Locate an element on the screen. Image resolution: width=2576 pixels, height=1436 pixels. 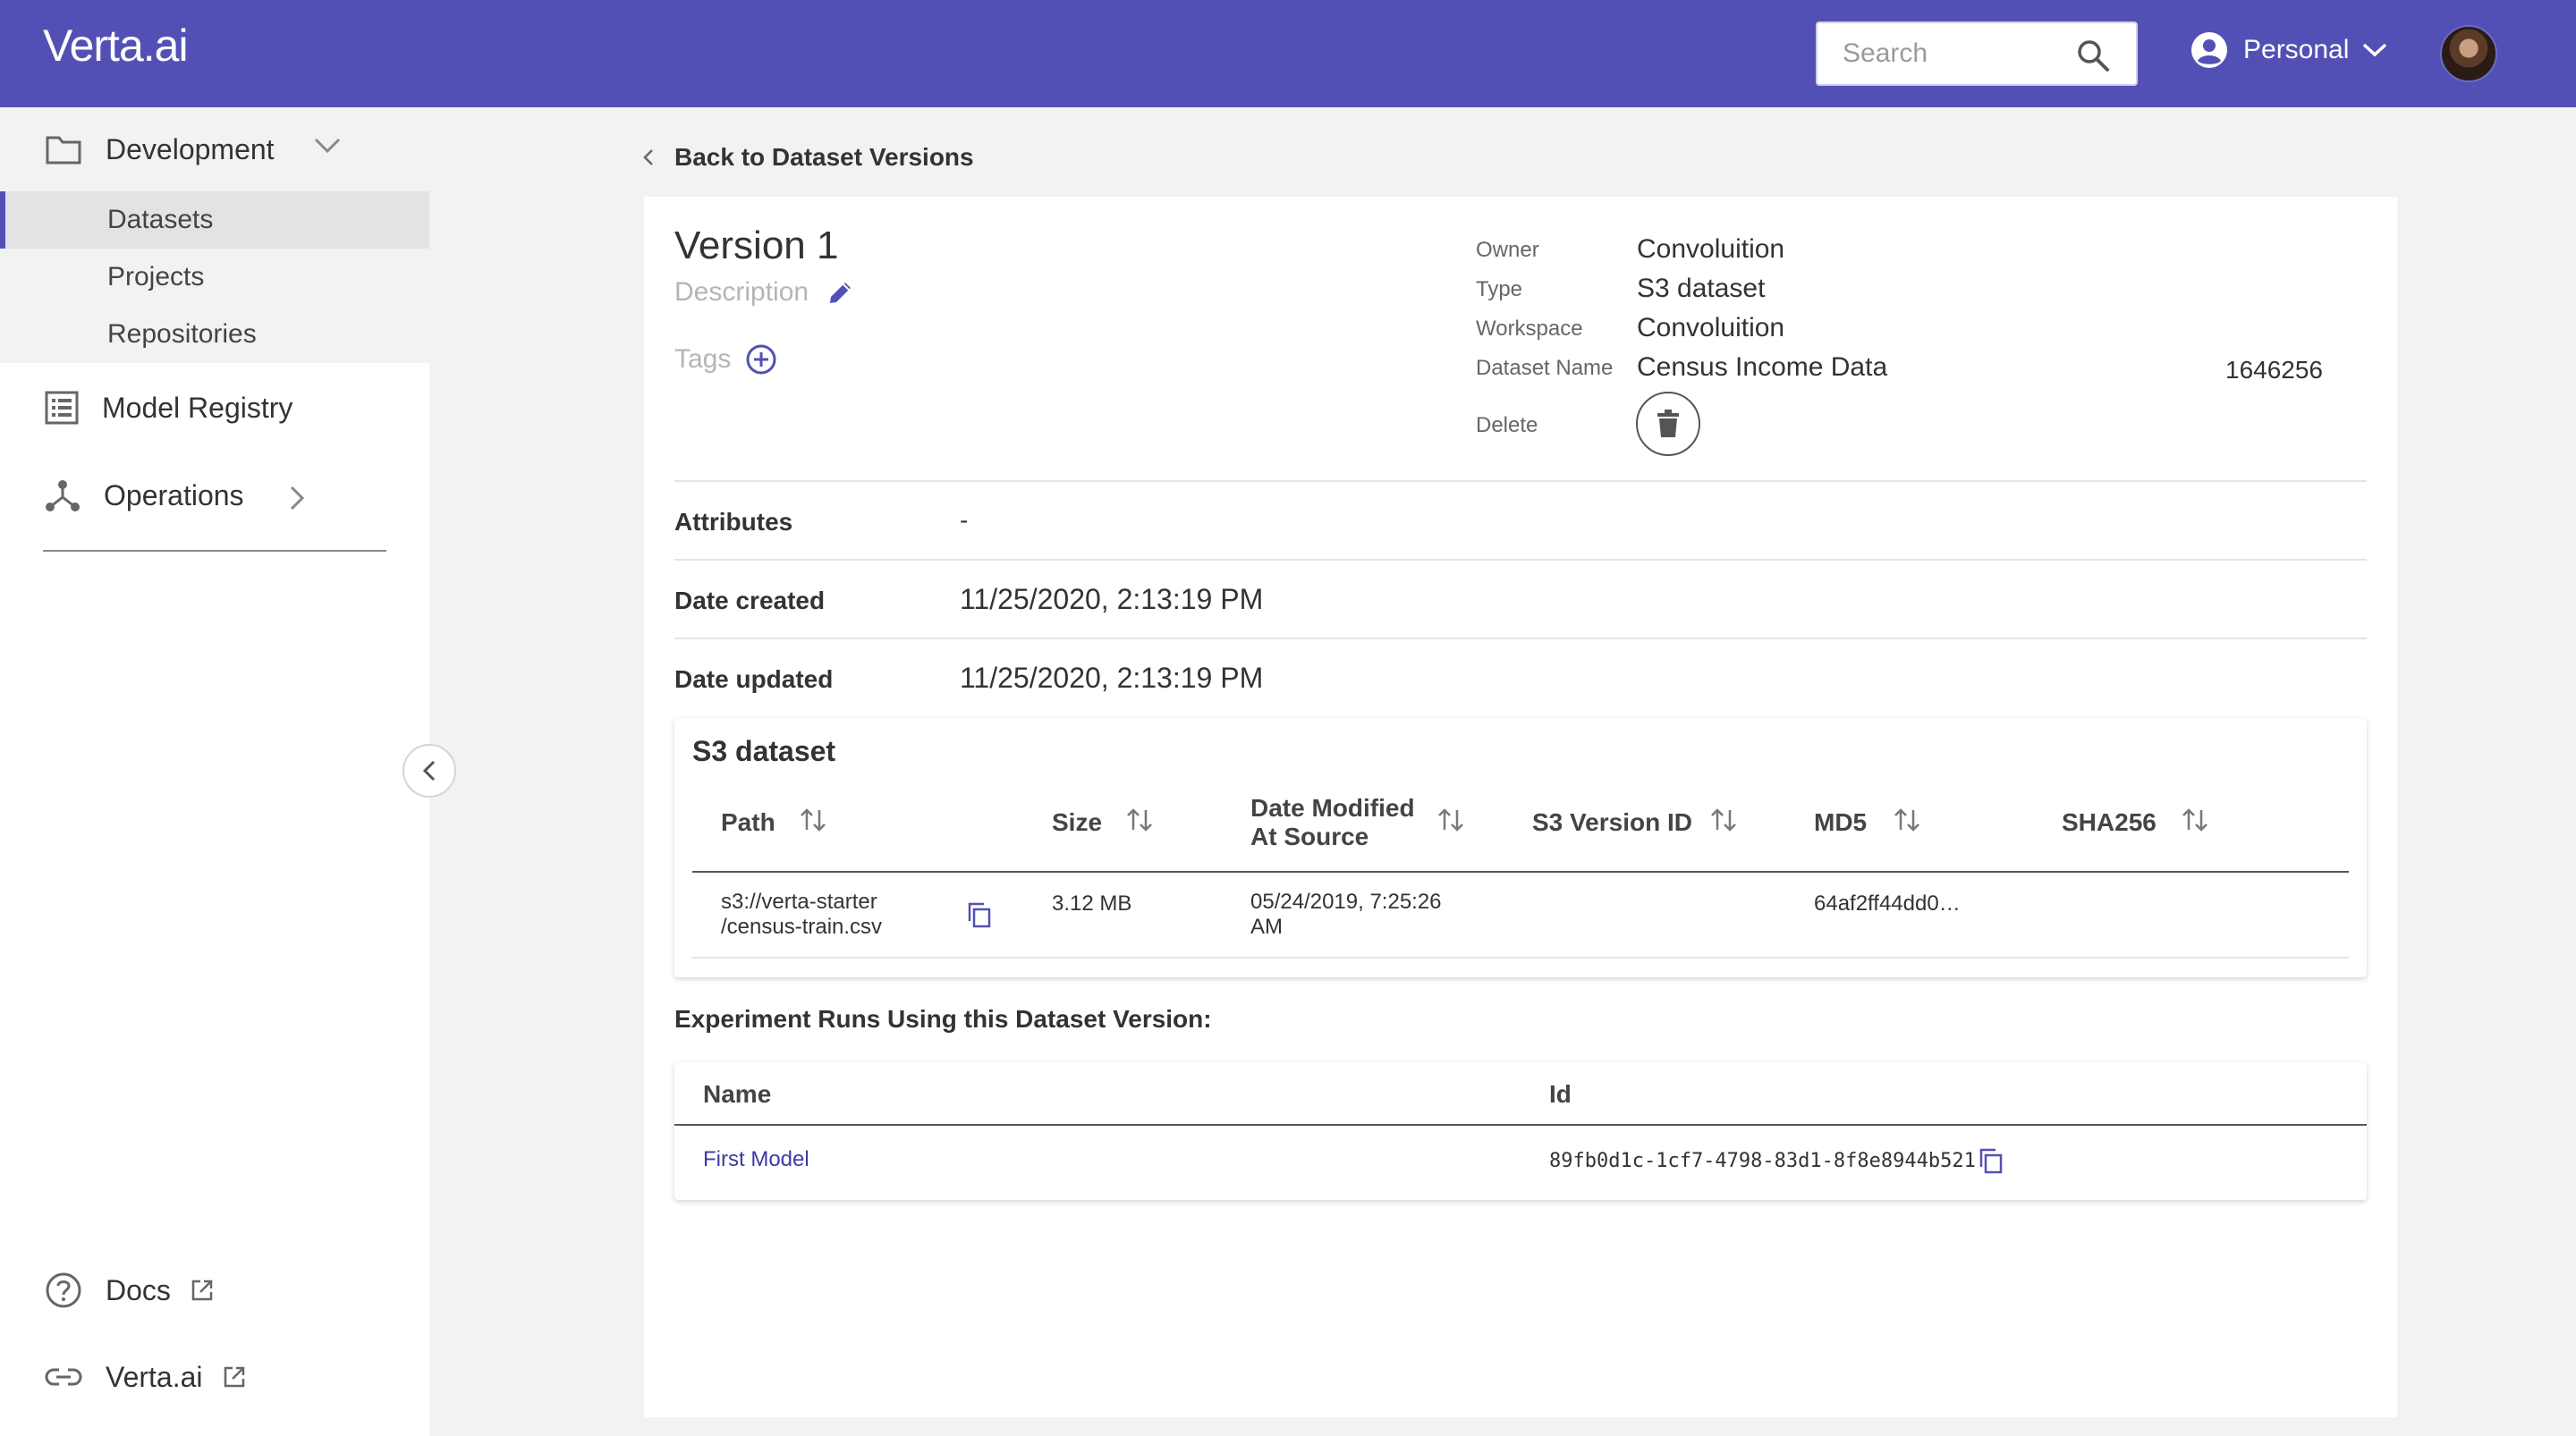
page-title: Version 1 is located at coordinates (756, 245).